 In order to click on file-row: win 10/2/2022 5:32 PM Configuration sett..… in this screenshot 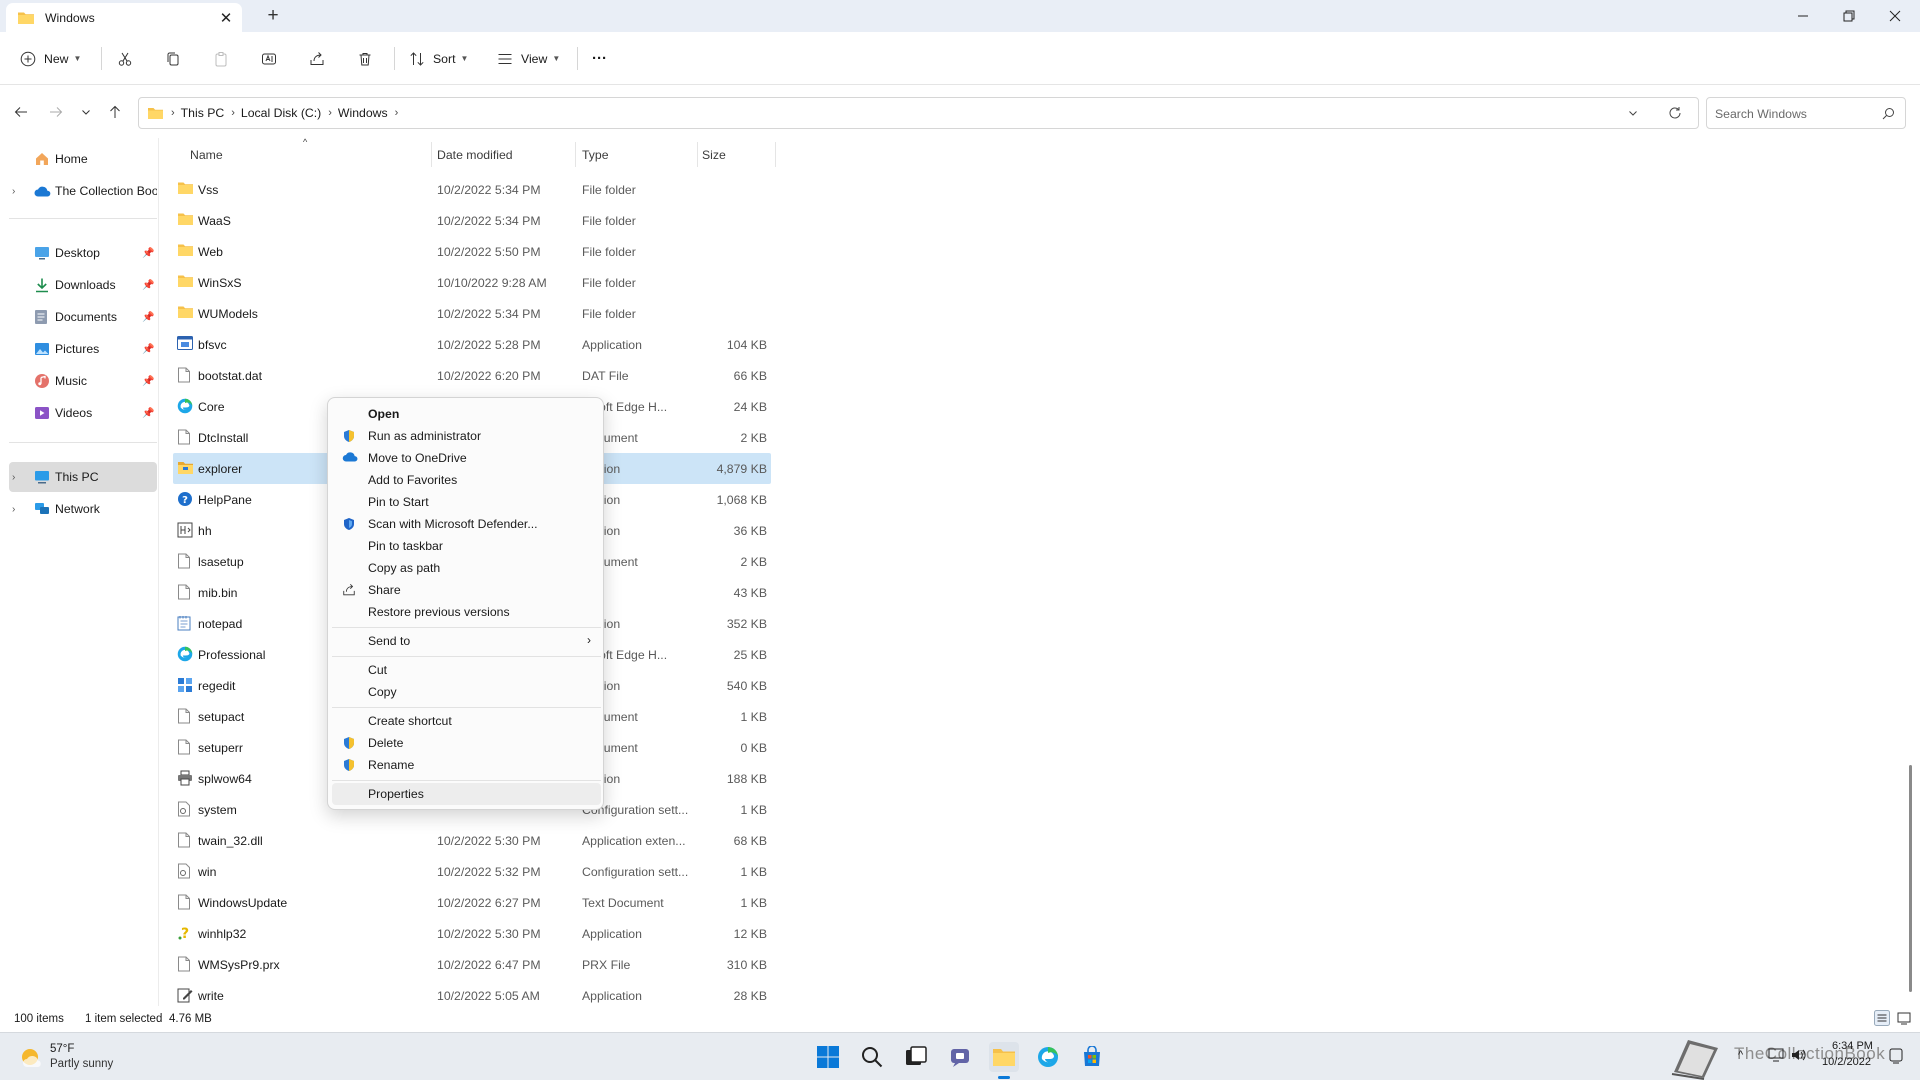, I will do `click(472, 871)`.